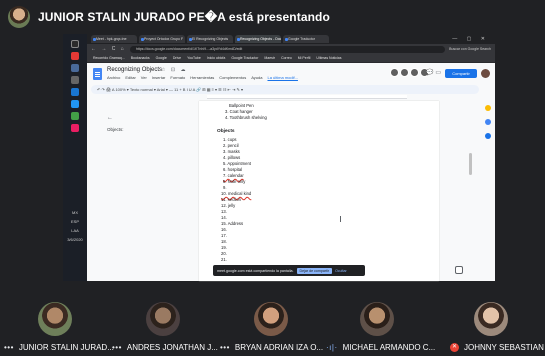 This screenshot has width=545, height=356. I want to click on menu-archivo: Archivo, so click(113, 77).